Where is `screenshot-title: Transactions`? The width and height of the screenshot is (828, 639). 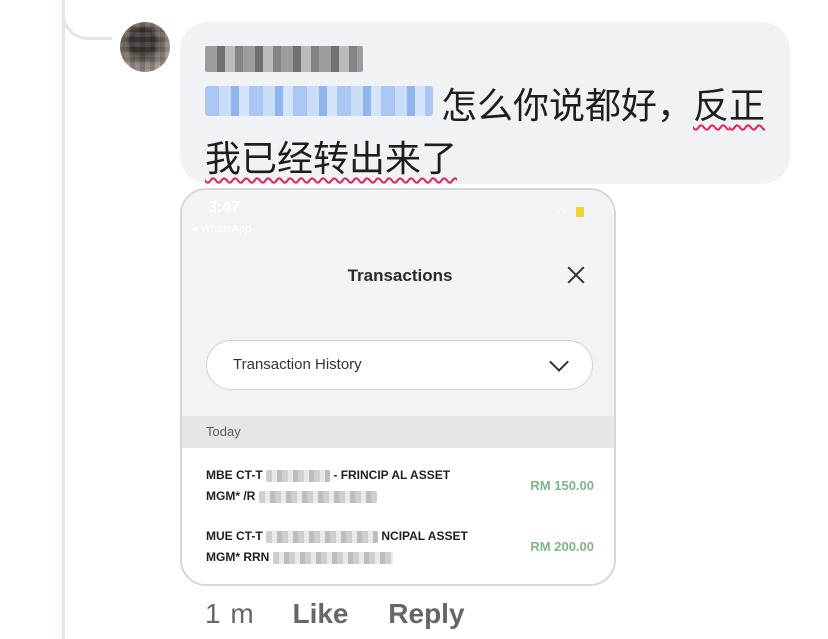
screenshot-title: Transactions is located at coordinates (400, 275).